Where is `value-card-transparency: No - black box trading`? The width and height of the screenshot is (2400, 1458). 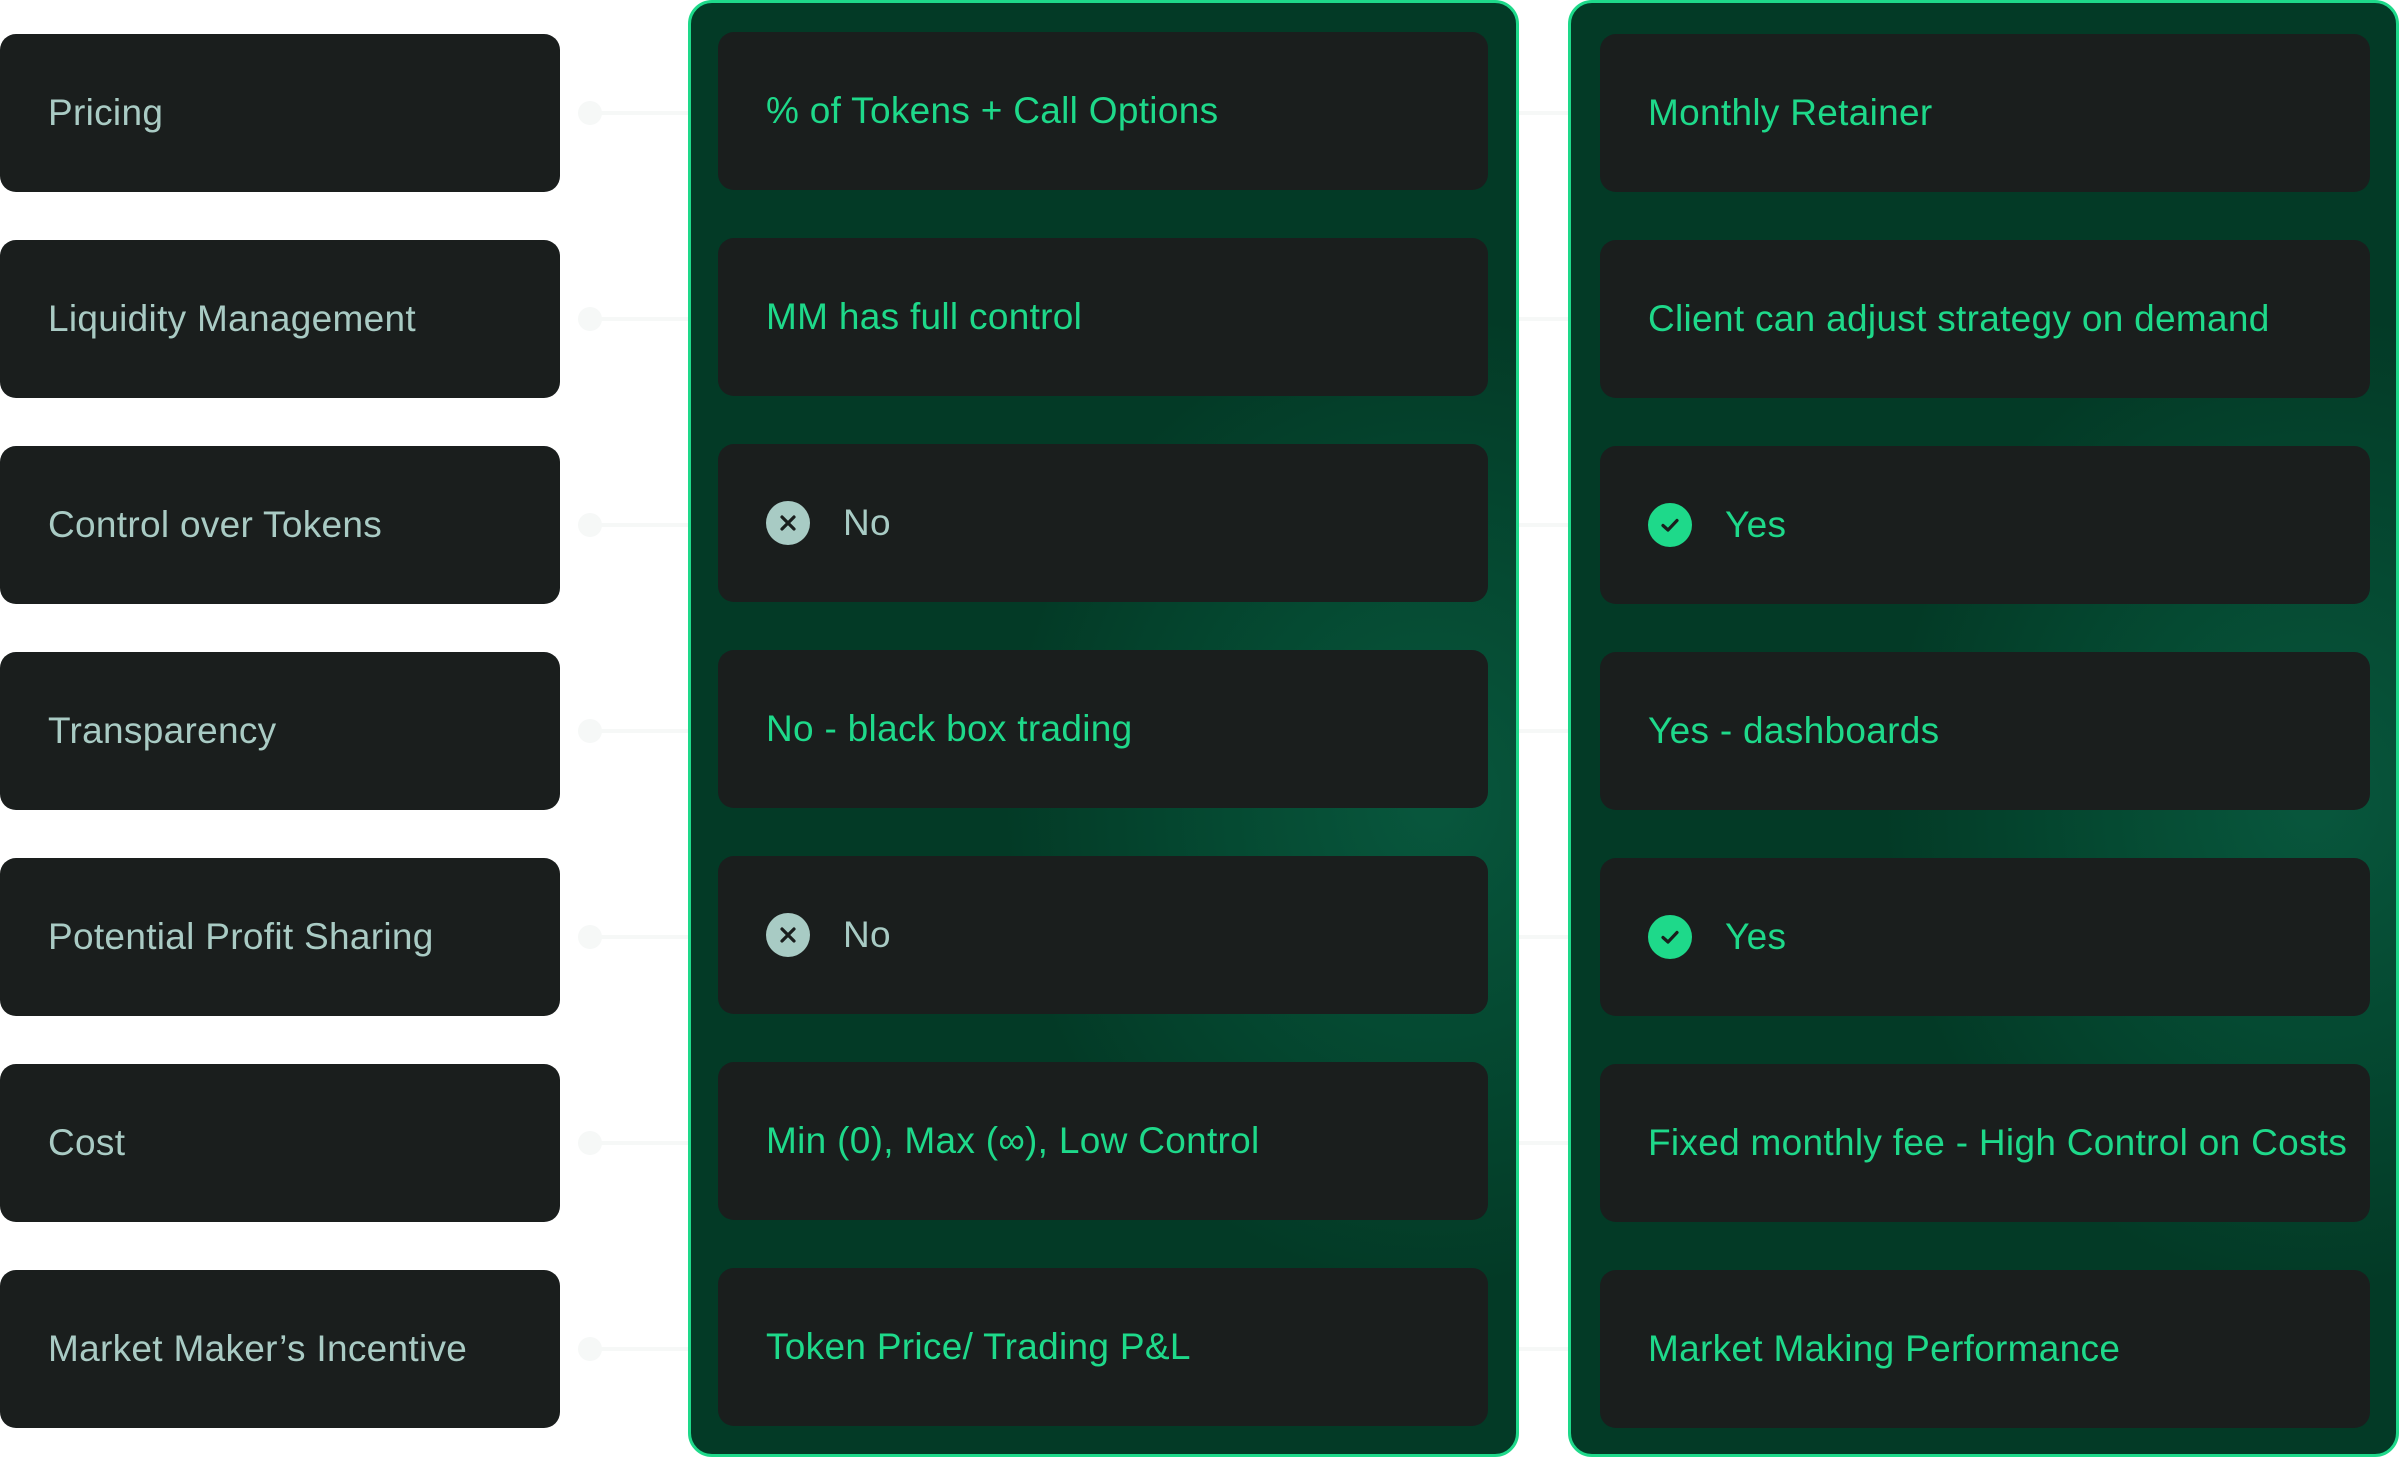
value-card-transparency: No - black box trading is located at coordinates (1103, 729).